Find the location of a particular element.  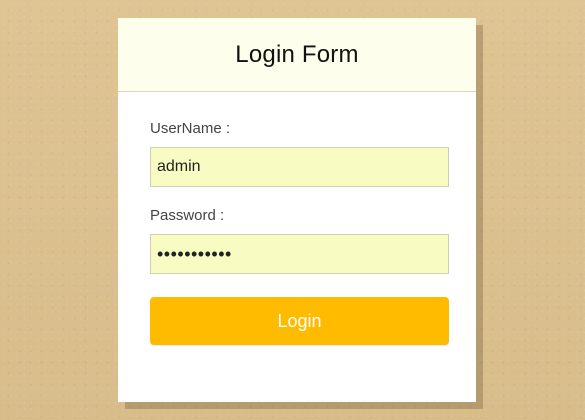

password-label: Password : is located at coordinates (187, 215).